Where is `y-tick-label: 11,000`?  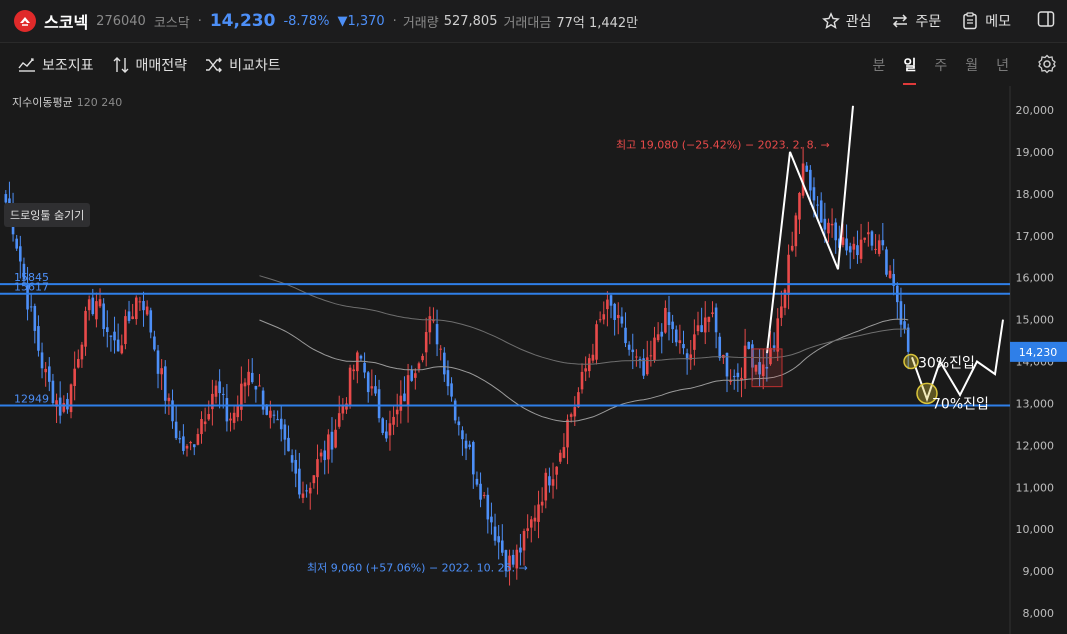 y-tick-label: 11,000 is located at coordinates (1035, 487).